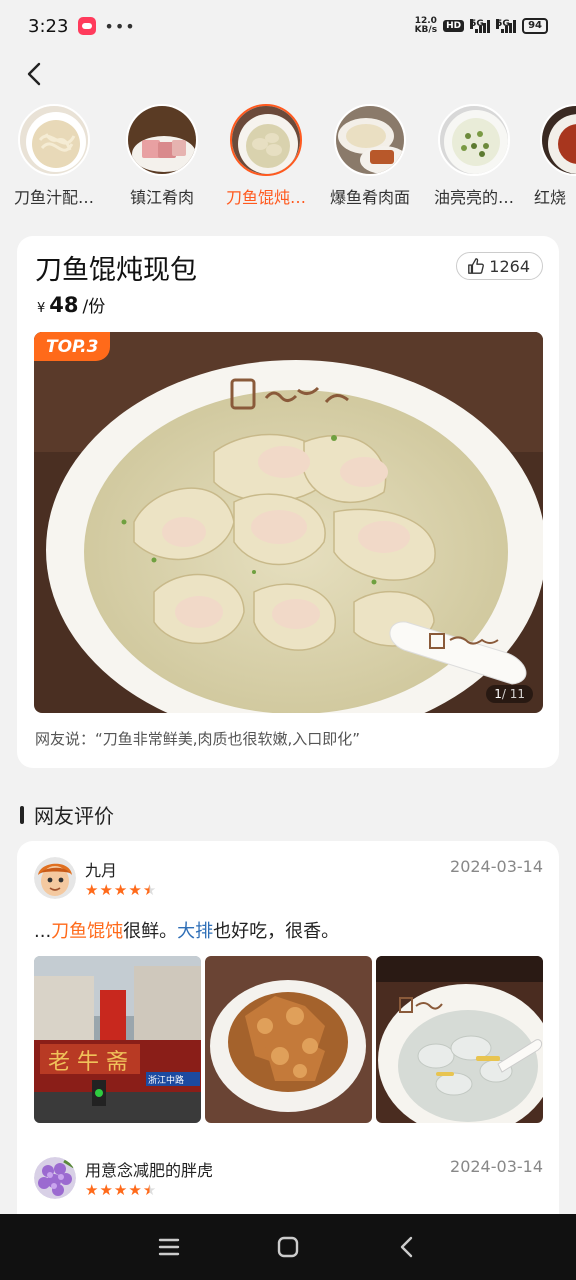  What do you see at coordinates (288, 26) in the screenshot?
I see `status-bar: 3:23 ••• 12.0 KB/s HD 5G 5G 94` at bounding box center [288, 26].